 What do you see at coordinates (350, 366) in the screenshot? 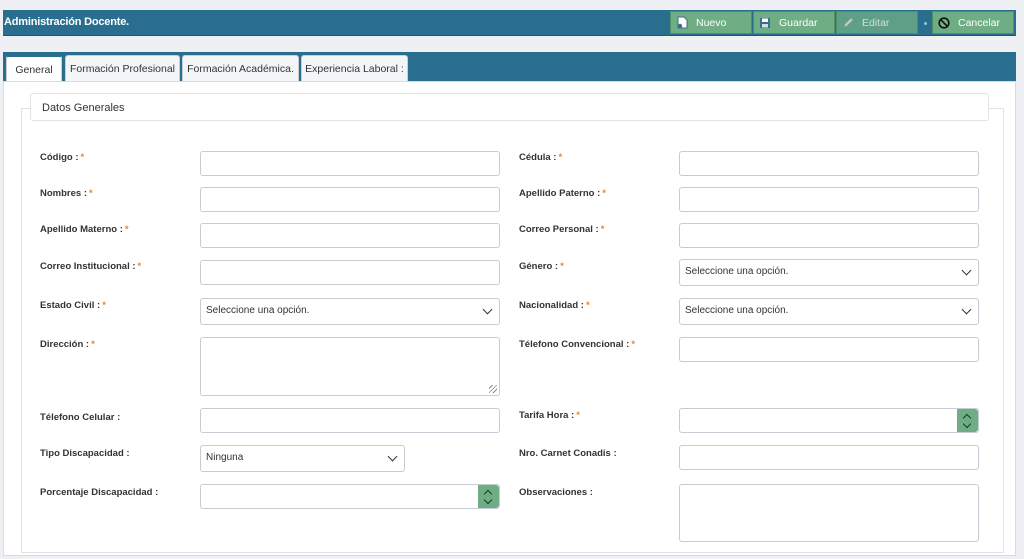
I see `direccion-textarea` at bounding box center [350, 366].